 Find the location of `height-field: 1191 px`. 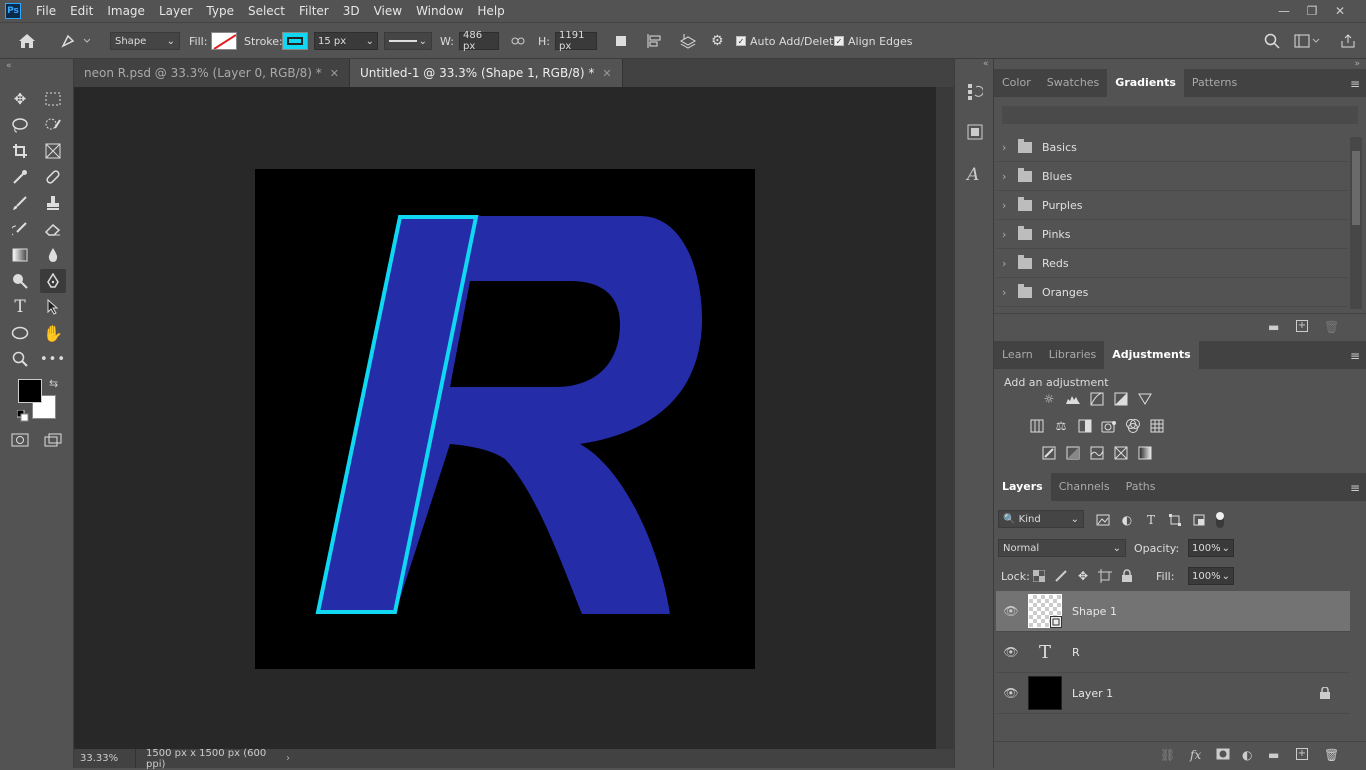

height-field: 1191 px is located at coordinates (576, 41).